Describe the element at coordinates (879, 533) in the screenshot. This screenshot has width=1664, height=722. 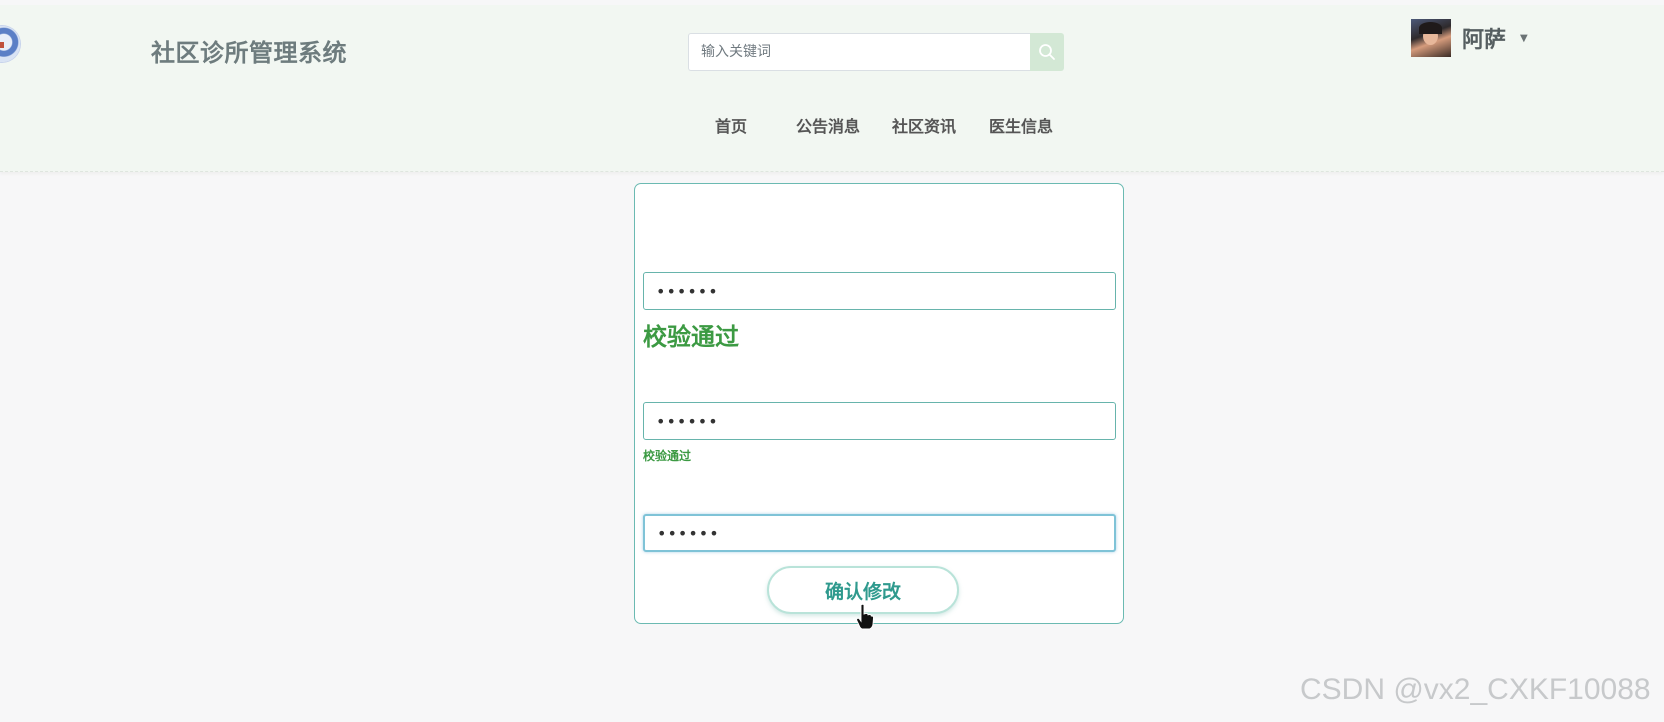
I see `confirm-password-field` at that location.